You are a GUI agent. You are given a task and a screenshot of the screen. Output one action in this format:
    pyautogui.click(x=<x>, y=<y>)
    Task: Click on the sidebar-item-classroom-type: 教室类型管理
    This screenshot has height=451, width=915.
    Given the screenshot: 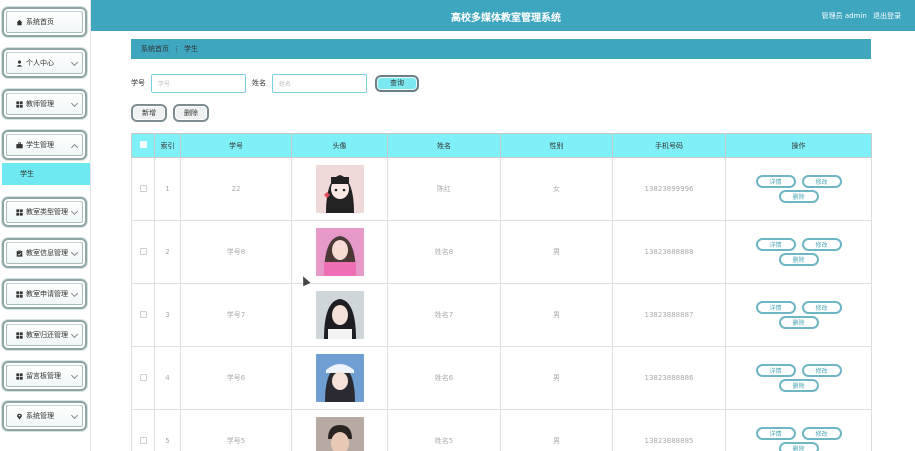 What is the action you would take?
    pyautogui.click(x=44, y=212)
    